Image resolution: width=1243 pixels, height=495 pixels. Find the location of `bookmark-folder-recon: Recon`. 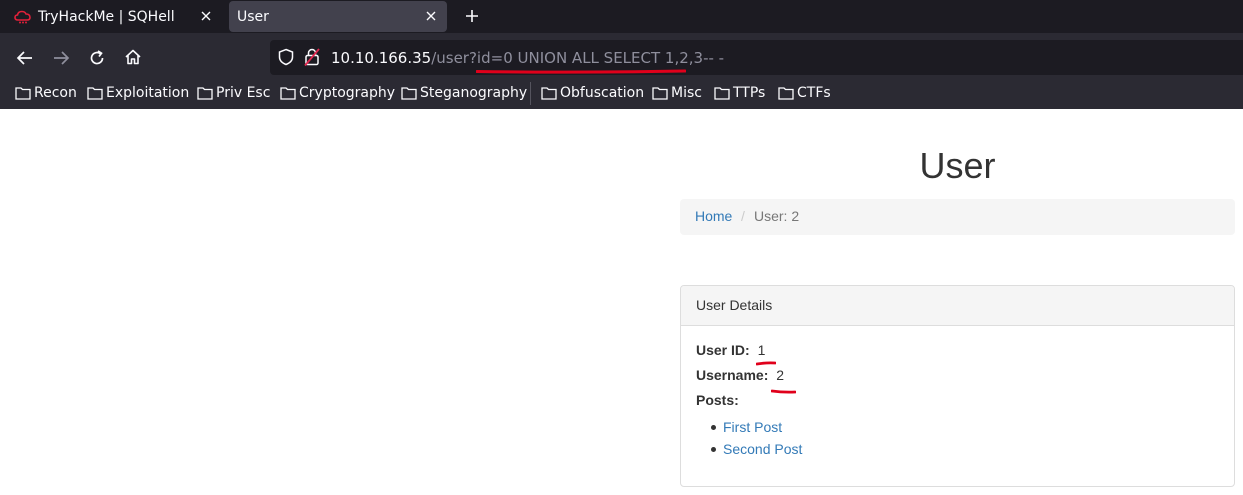

bookmark-folder-recon: Recon is located at coordinates (46, 93).